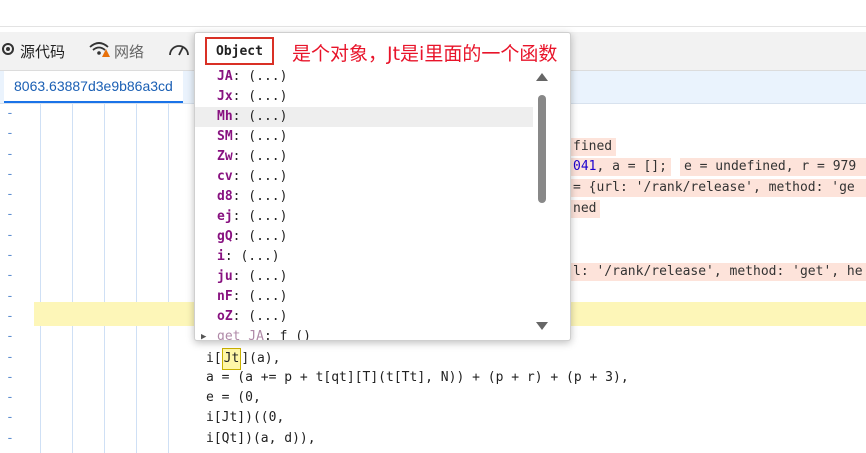 Image resolution: width=866 pixels, height=453 pixels. What do you see at coordinates (225, 136) in the screenshot?
I see `property-key: SM` at bounding box center [225, 136].